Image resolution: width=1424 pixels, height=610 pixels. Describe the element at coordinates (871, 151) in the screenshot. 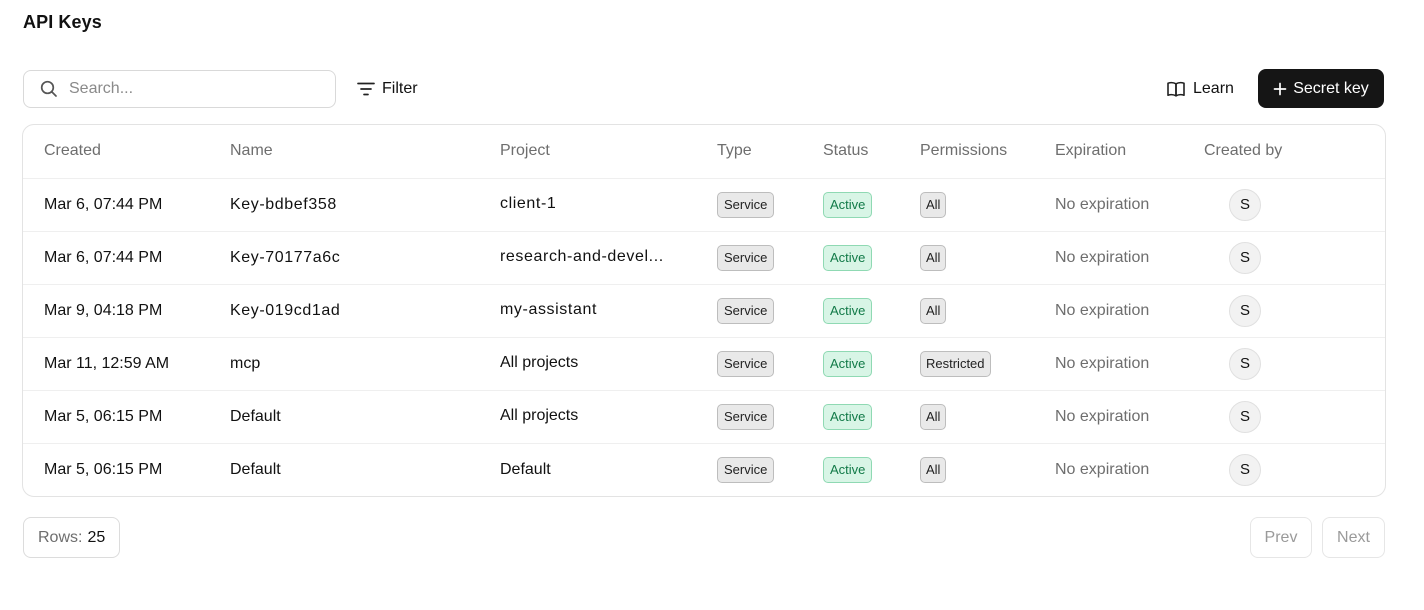

I see `column-header-status: Status` at that location.